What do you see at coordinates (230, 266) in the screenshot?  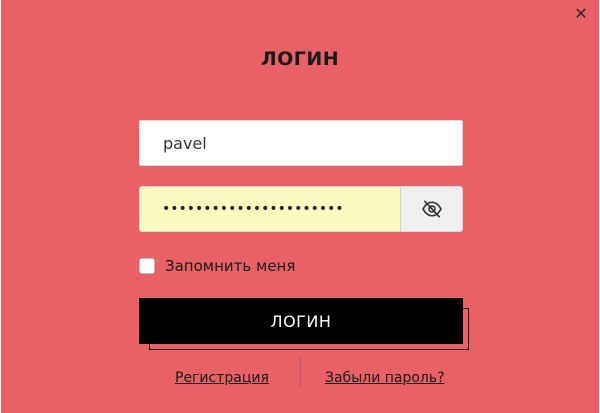 I see `remember-me-label: Запомнить меня` at bounding box center [230, 266].